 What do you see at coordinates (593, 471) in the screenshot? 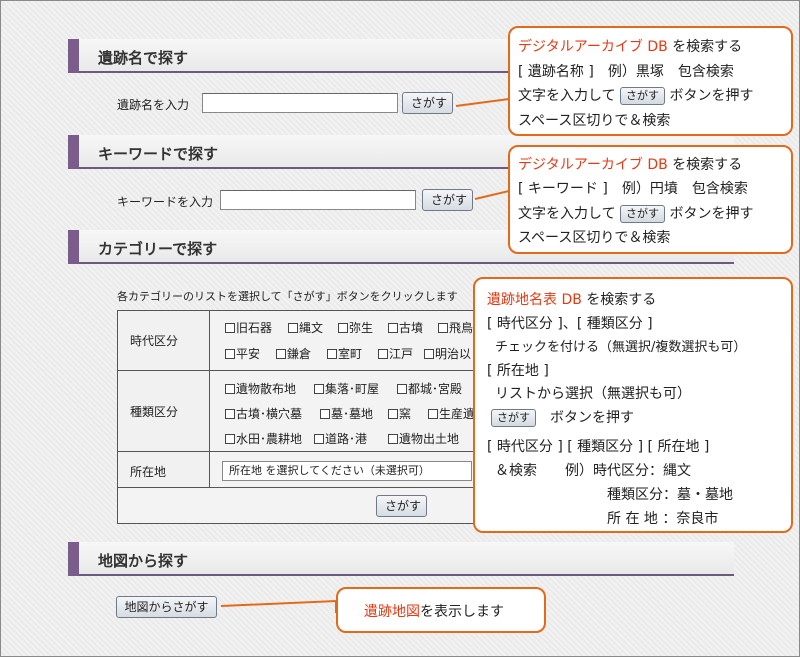
I see `callout-text: ＆検索 例）時代区分：縄文` at bounding box center [593, 471].